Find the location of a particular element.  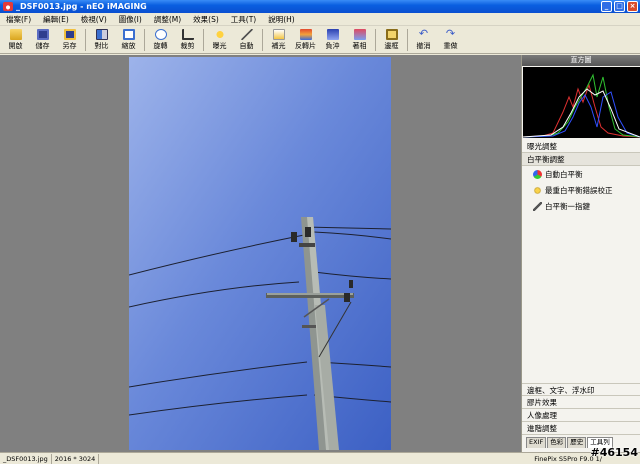

watermark-text: #46154 is located at coordinates (614, 452).